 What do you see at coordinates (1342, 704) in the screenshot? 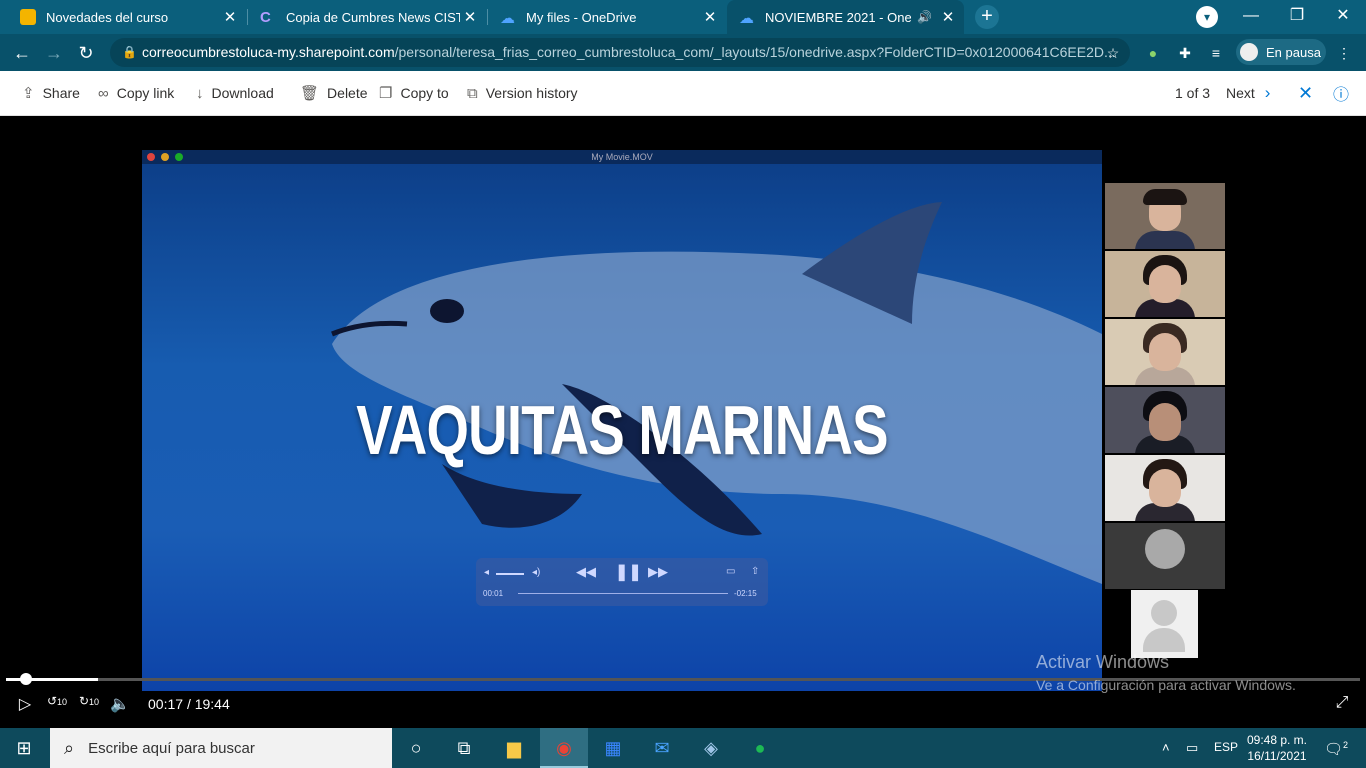
I see `fullscreen-button: ⤢` at bounding box center [1342, 704].